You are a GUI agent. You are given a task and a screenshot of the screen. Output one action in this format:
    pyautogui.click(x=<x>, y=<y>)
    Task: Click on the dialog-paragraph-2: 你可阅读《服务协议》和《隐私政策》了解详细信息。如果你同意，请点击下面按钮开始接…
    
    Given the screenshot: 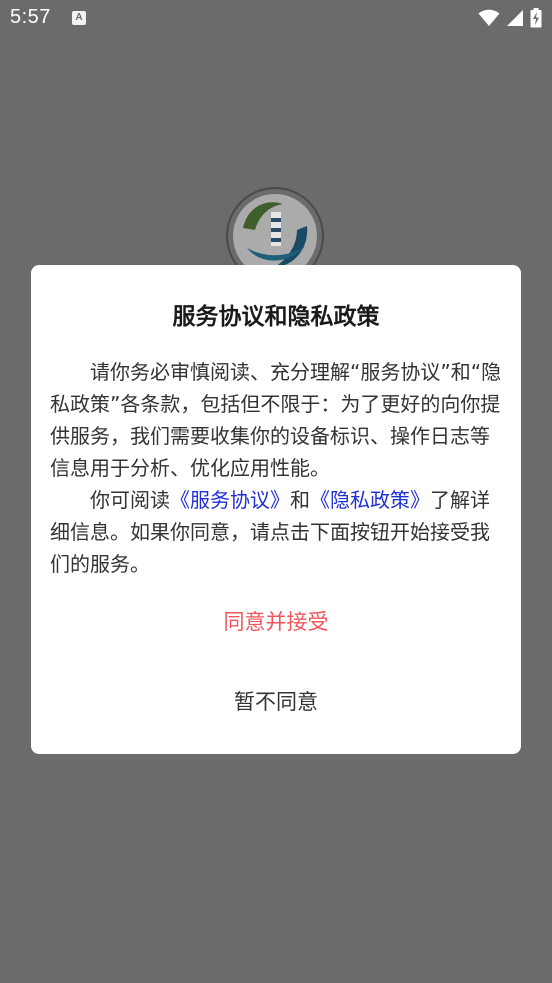 What is the action you would take?
    pyautogui.click(x=278, y=532)
    